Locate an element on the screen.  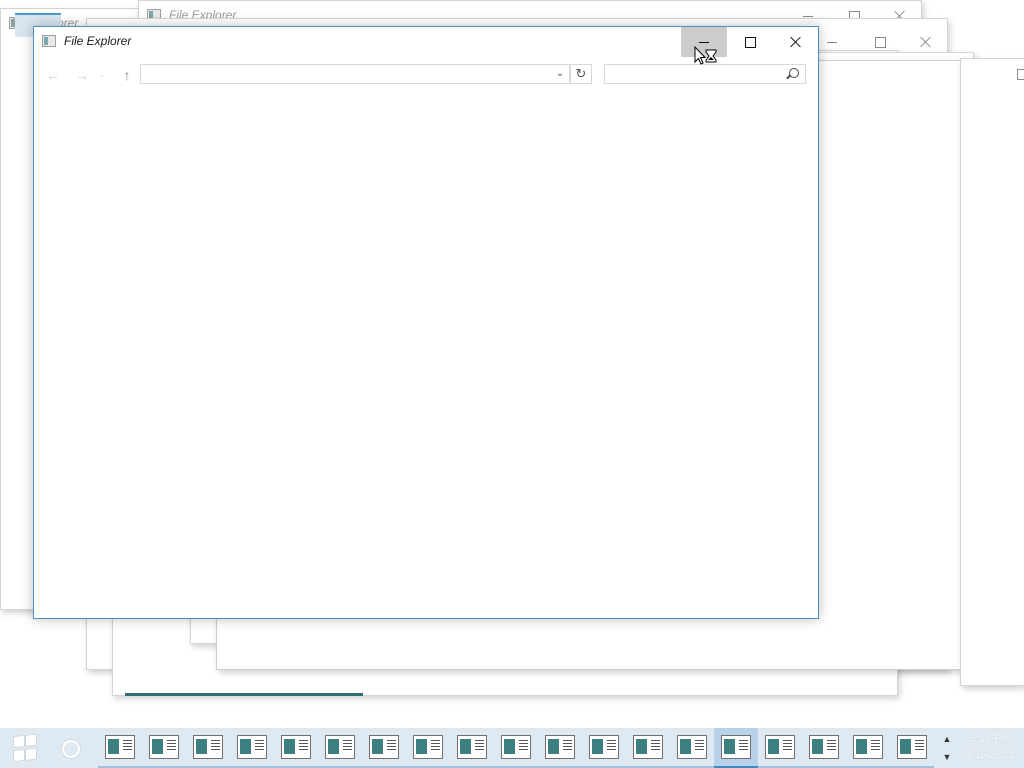
taskbar: ▲ ▼ 5:18 PM 3/16/2022 is located at coordinates (512, 748).